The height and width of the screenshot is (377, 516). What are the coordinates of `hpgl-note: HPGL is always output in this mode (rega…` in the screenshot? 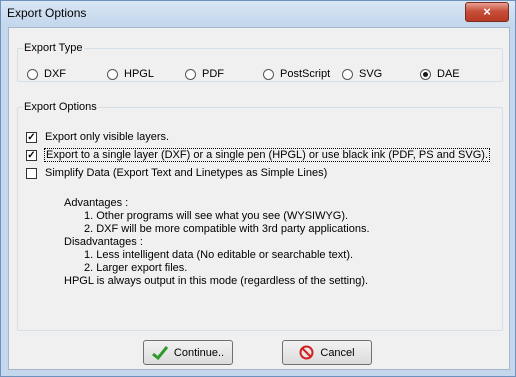 It's located at (216, 281).